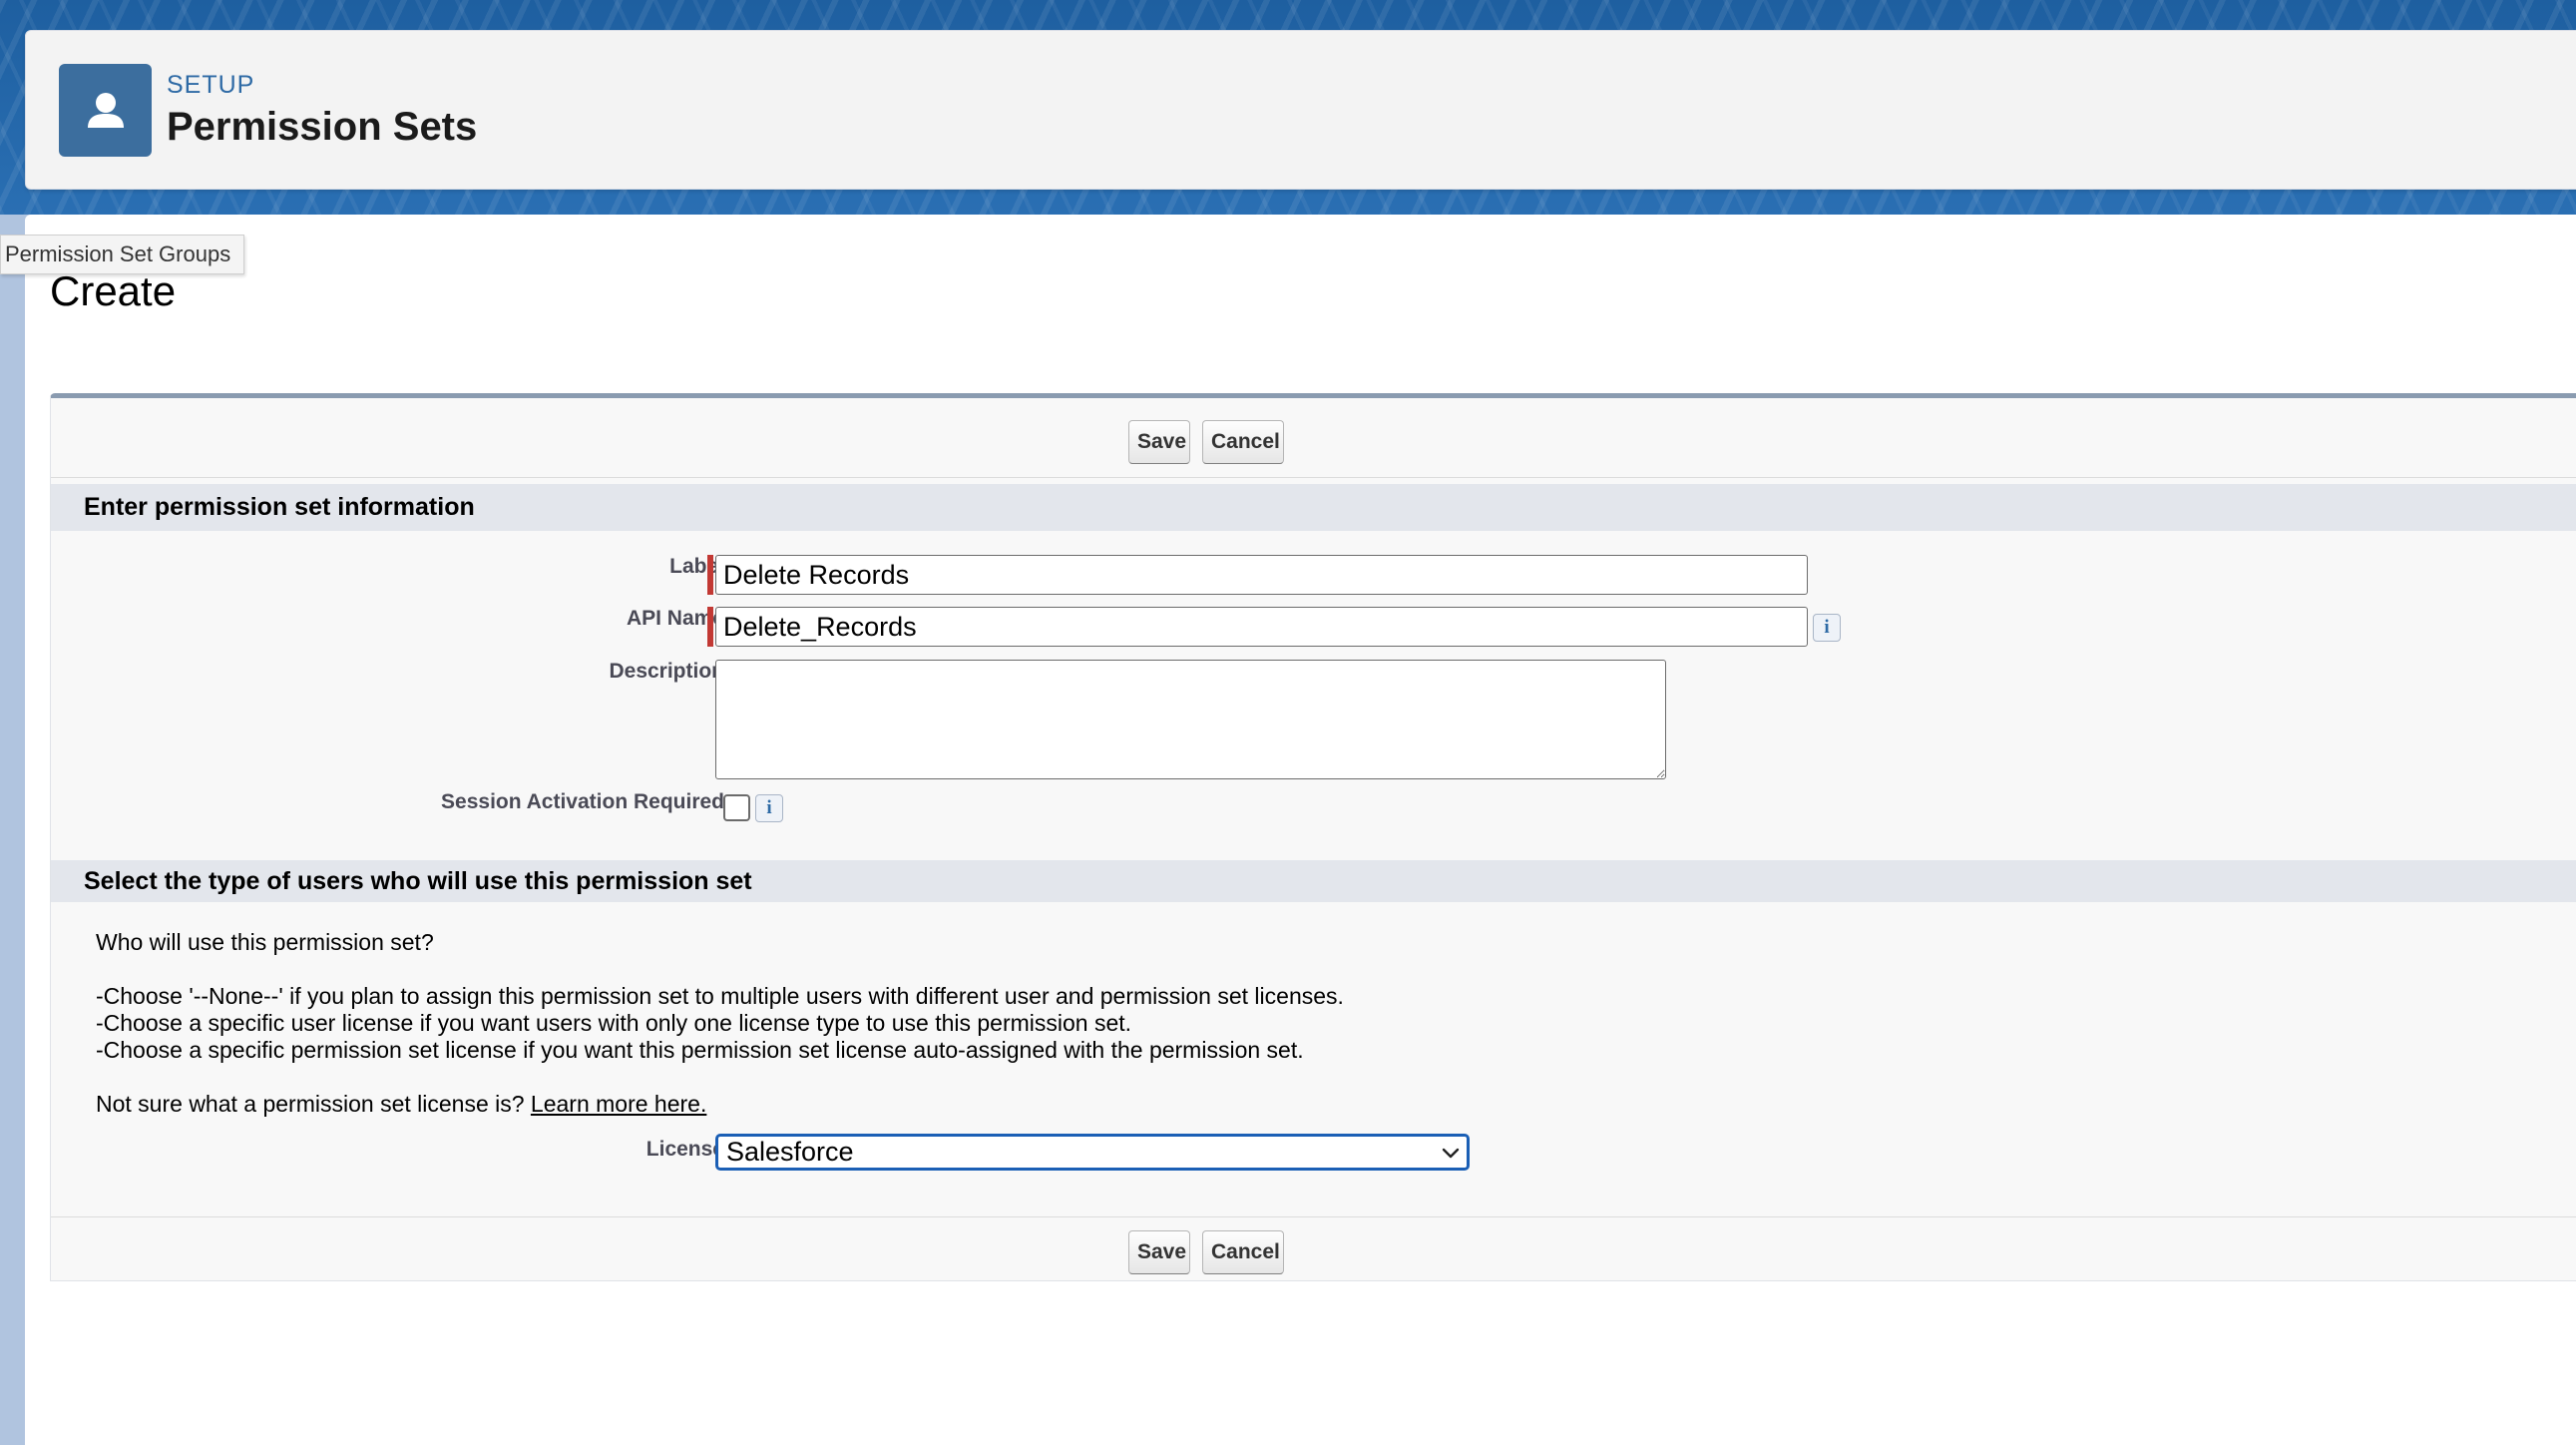 Image resolution: width=2576 pixels, height=1445 pixels. What do you see at coordinates (618, 1104) in the screenshot?
I see `learn-more-link: Learn more here.` at bounding box center [618, 1104].